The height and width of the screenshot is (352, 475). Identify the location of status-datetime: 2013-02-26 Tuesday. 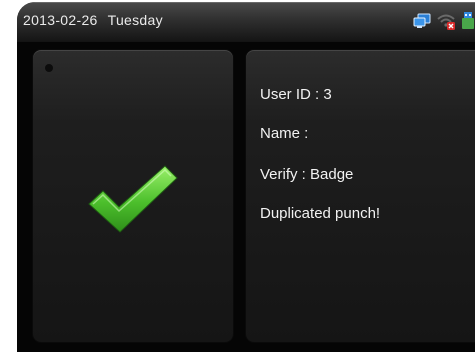
(98, 20).